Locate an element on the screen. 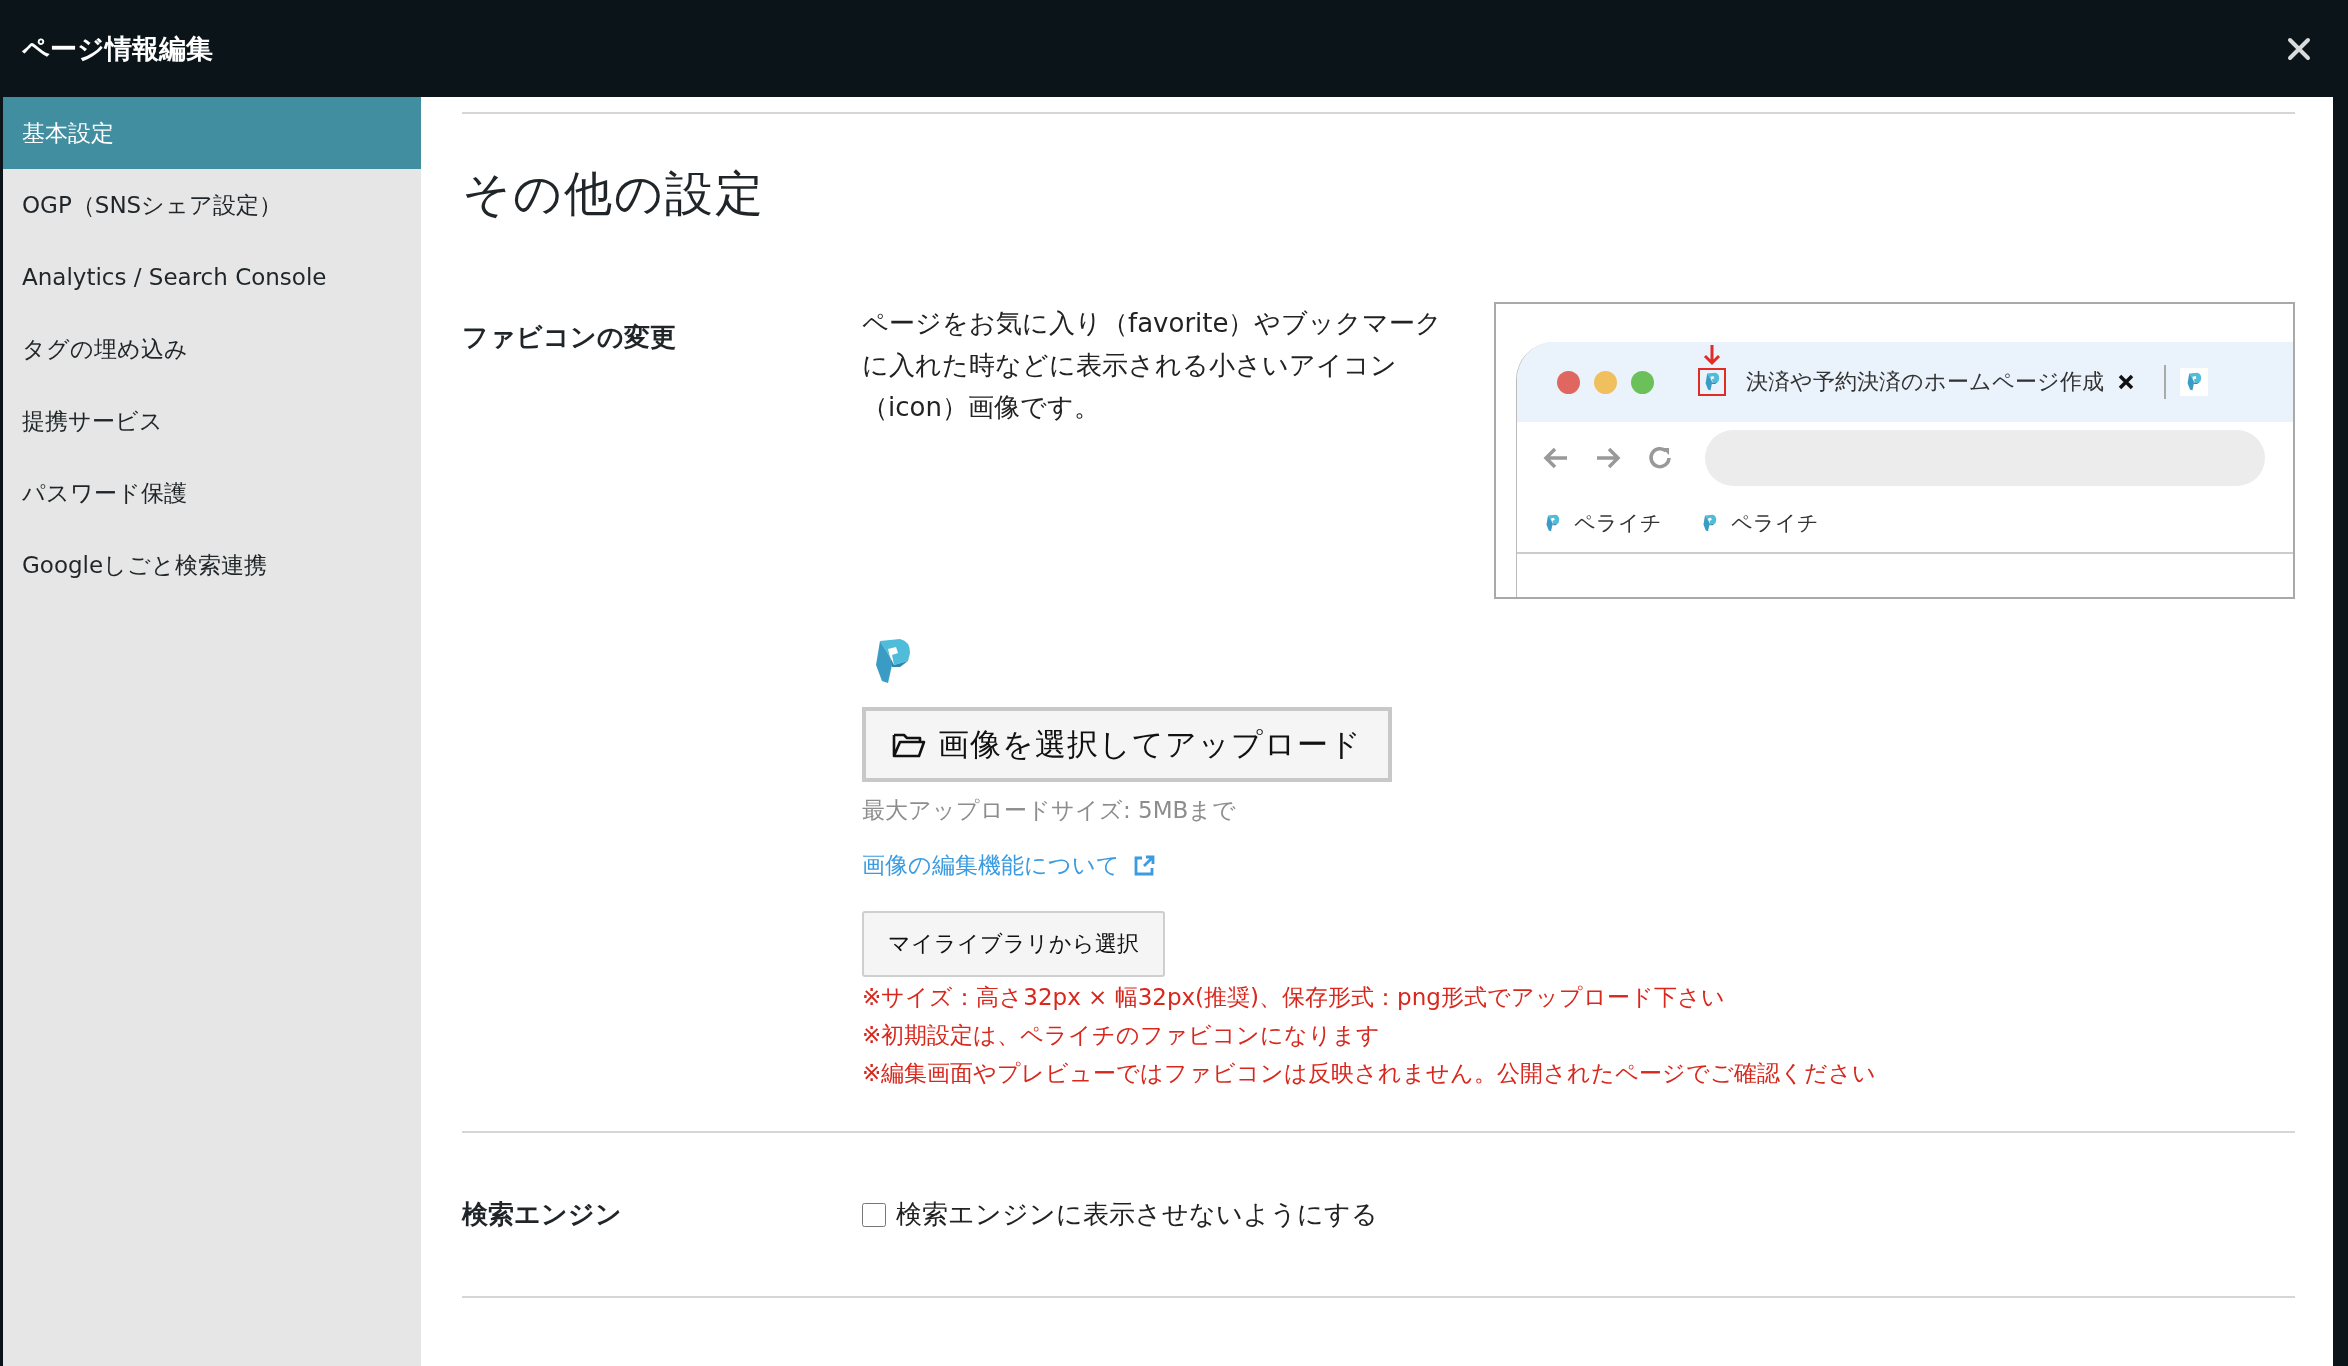  upload-button: 画像を選択してアップロード is located at coordinates (1127, 744).